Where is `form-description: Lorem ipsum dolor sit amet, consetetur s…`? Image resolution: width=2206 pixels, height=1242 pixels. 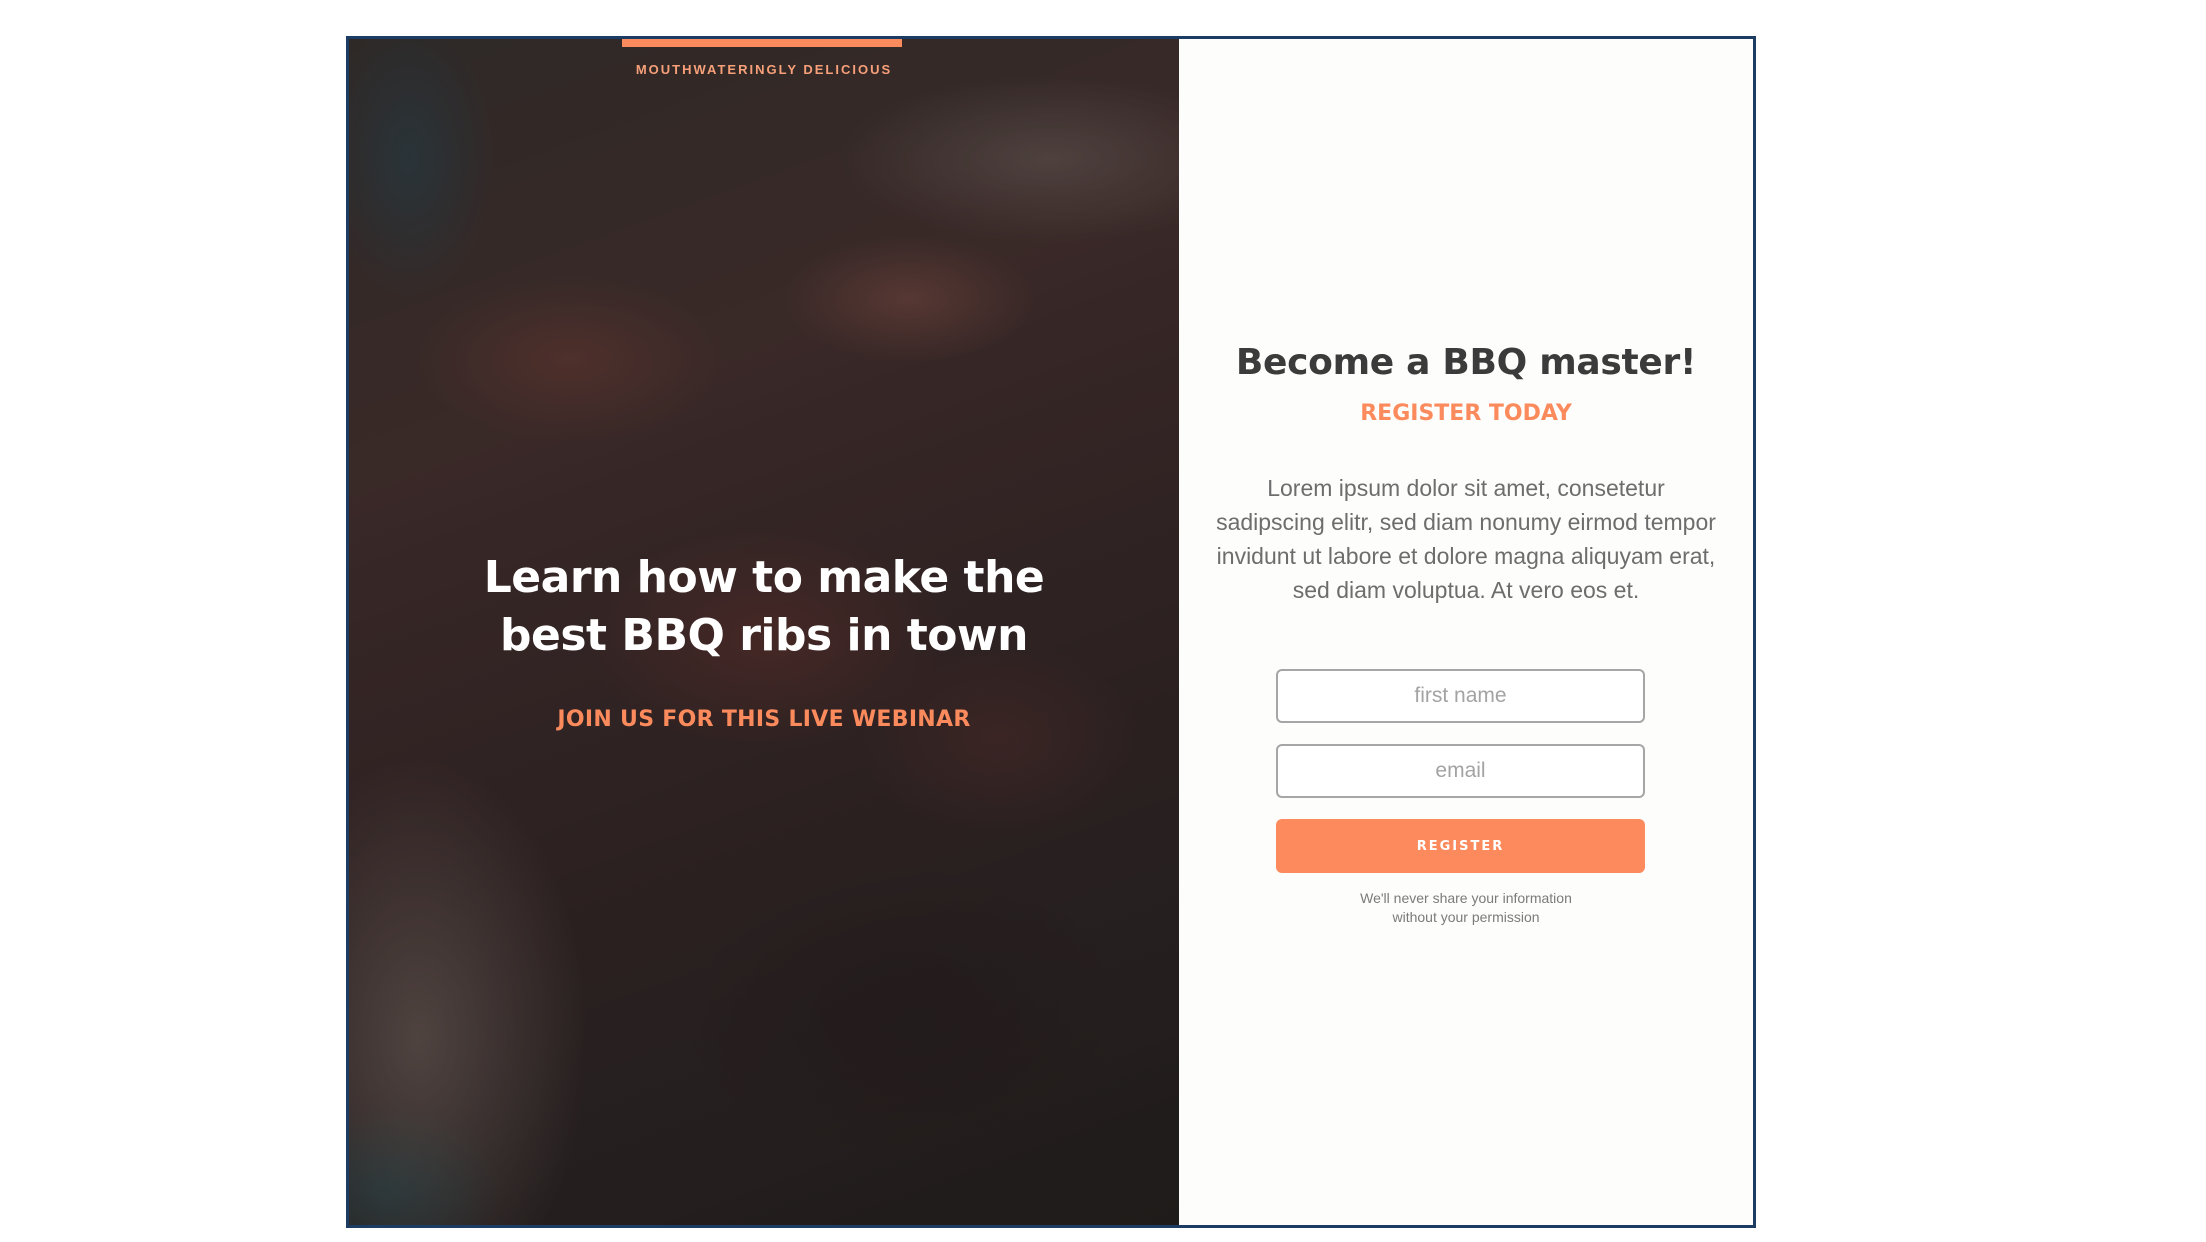
form-description: Lorem ipsum dolor sit amet, consetetur s… is located at coordinates (1466, 539).